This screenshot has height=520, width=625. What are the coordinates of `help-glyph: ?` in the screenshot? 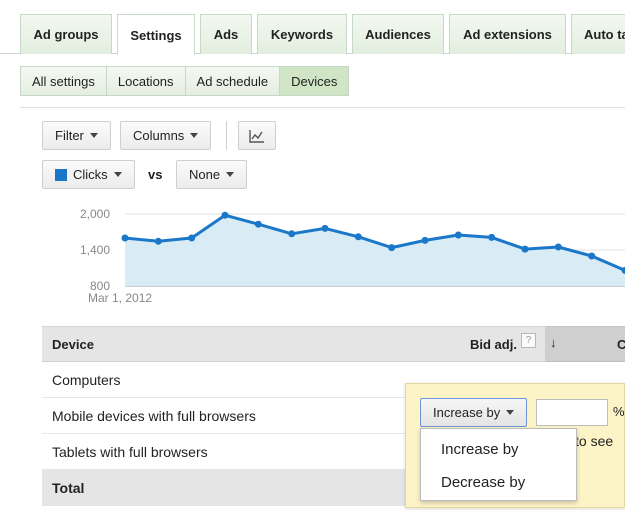 It's located at (528, 340).